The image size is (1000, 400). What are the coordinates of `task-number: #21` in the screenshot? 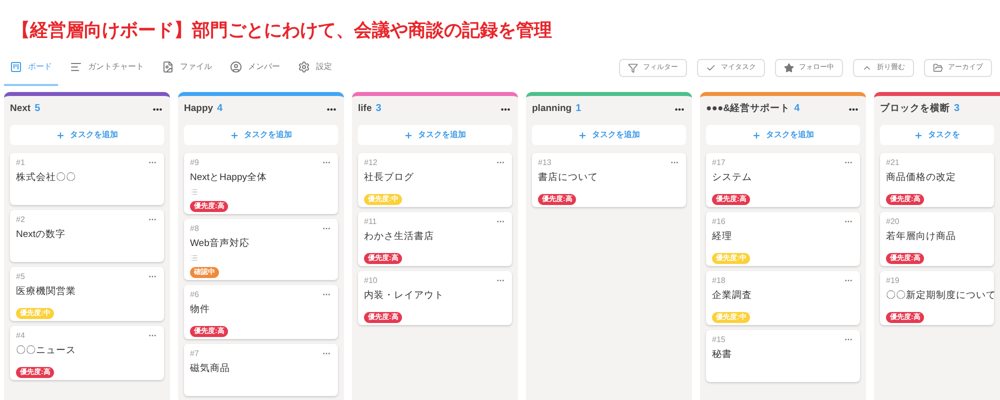 It's located at (893, 162).